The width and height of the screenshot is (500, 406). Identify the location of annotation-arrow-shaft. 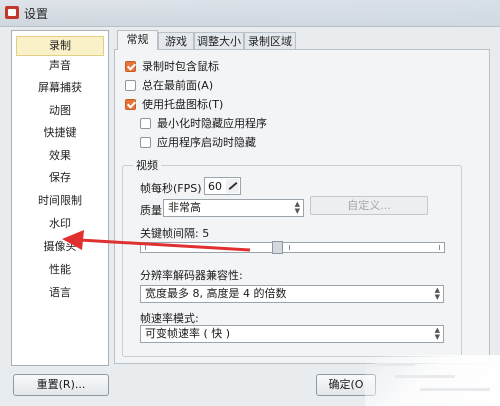
(165, 245).